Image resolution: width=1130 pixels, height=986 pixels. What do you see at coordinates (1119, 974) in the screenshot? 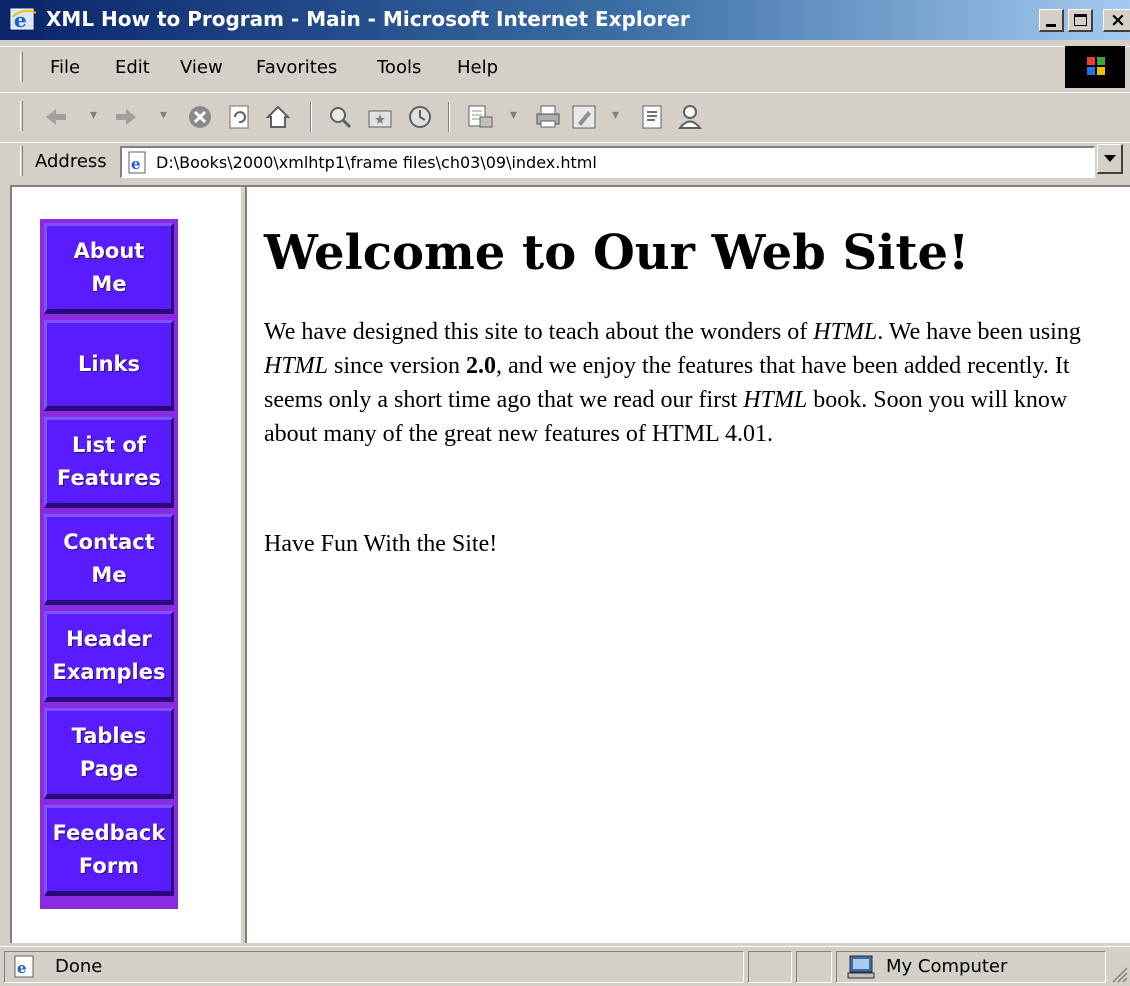
I see `resize-grip-icon` at bounding box center [1119, 974].